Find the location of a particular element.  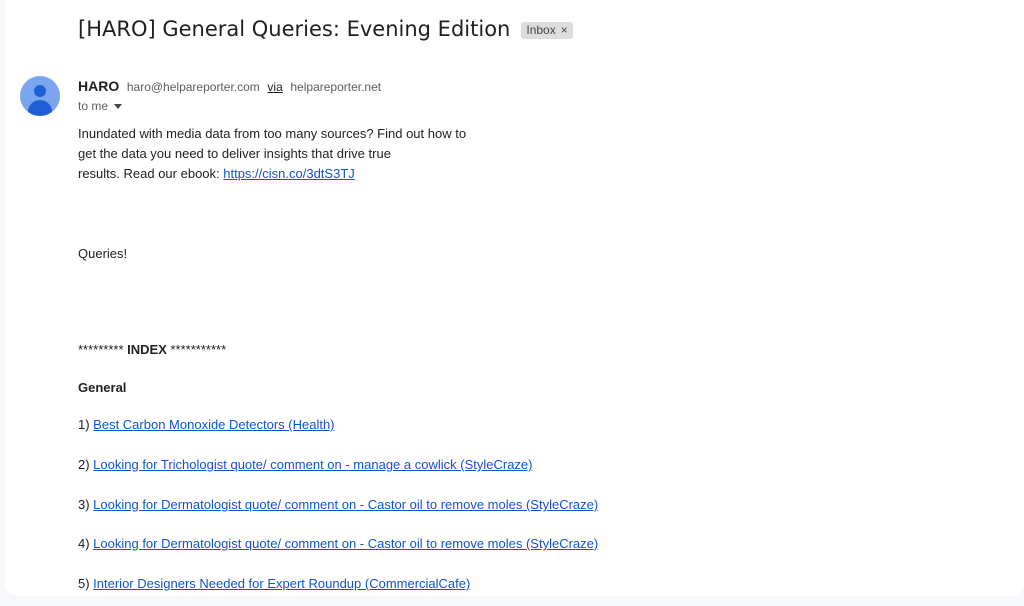

sender-name: HARO is located at coordinates (98, 86).